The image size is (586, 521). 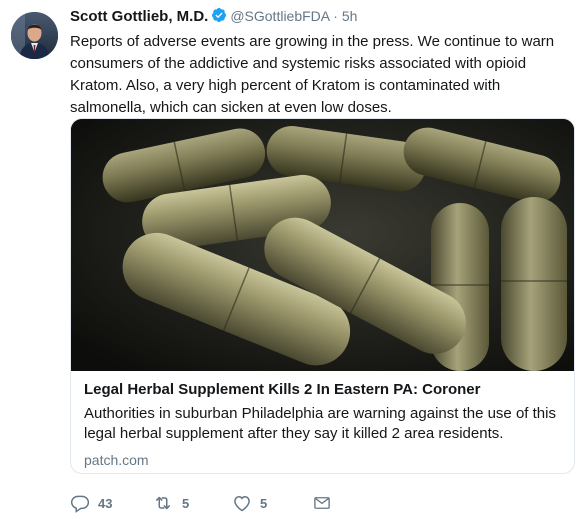 I want to click on like-icon, so click(x=242, y=503).